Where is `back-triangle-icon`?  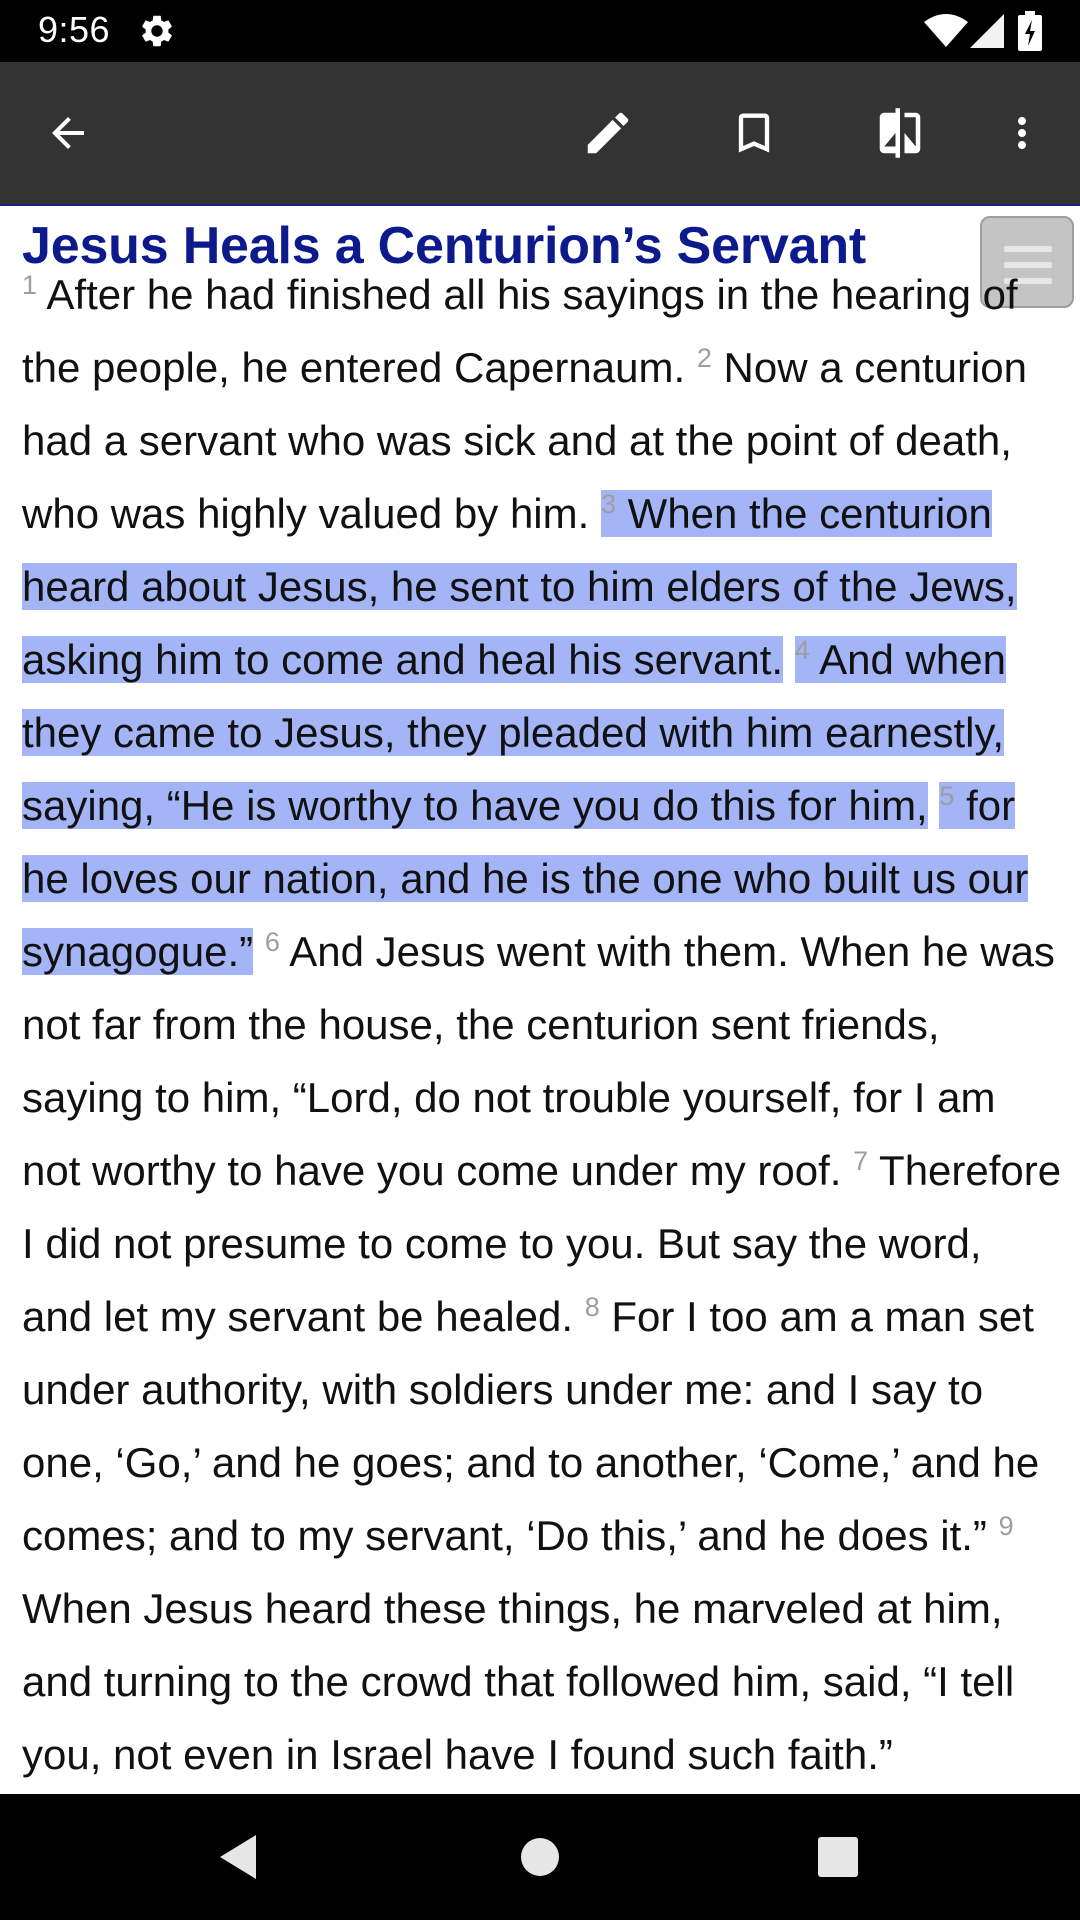 back-triangle-icon is located at coordinates (238, 1857).